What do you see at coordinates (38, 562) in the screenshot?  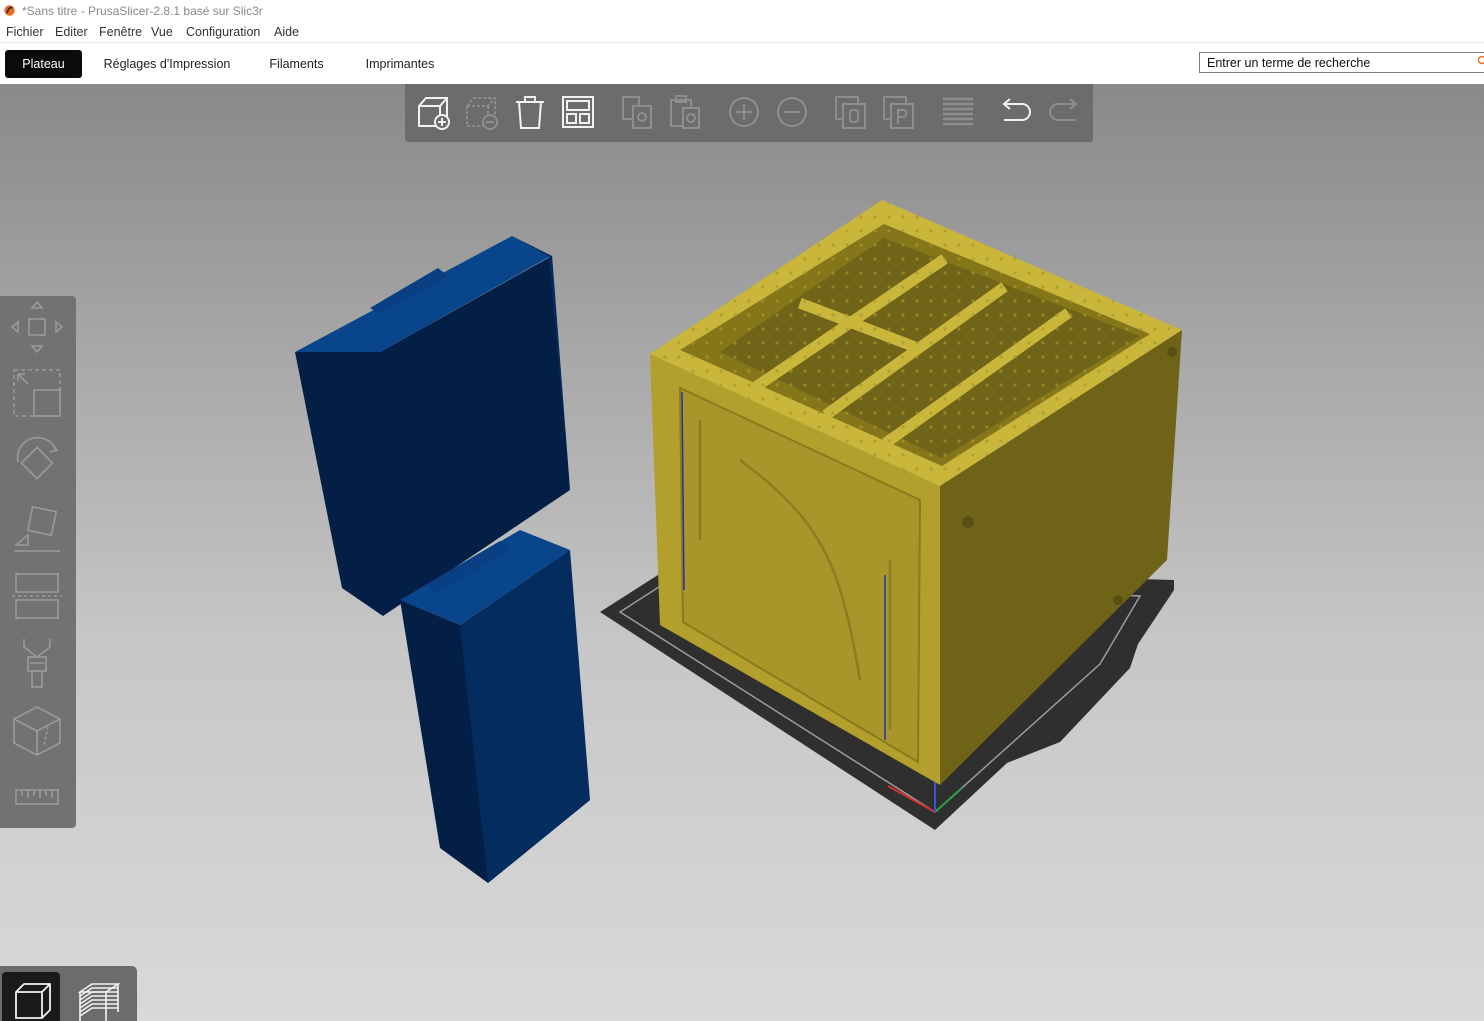 I see `left-toolbar` at bounding box center [38, 562].